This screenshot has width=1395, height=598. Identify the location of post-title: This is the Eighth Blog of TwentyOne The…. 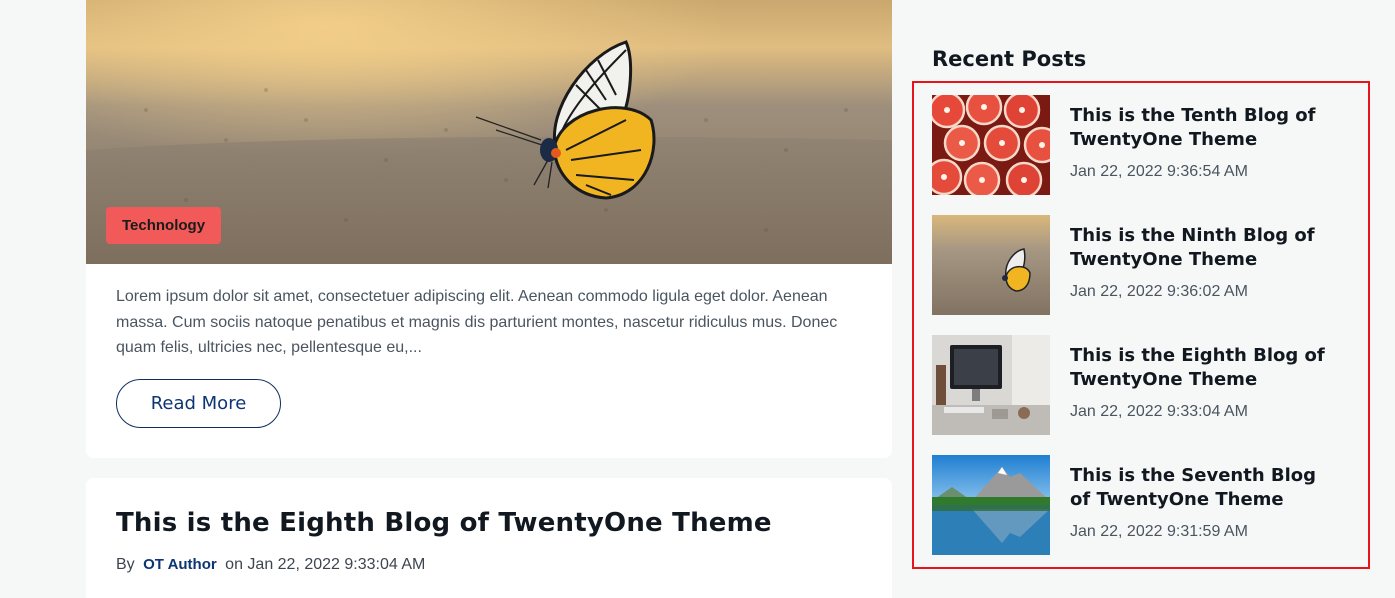
(496, 523).